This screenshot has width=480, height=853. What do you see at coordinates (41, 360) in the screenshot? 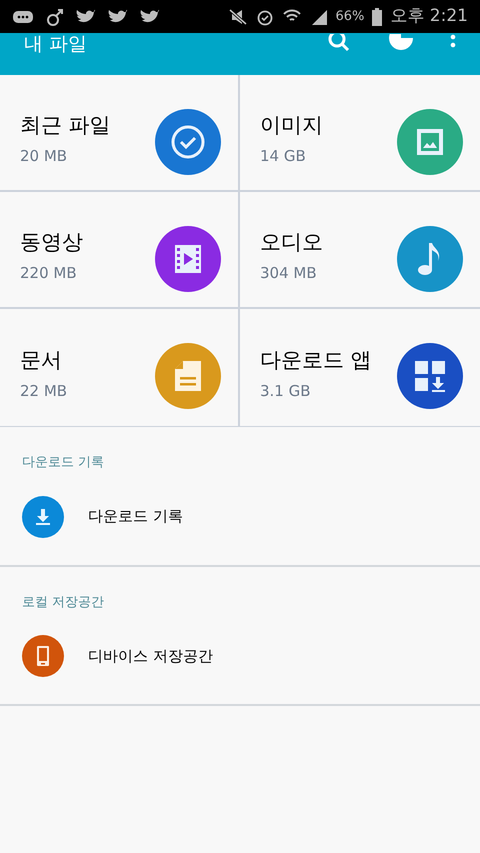
I see `category-name: 문서` at bounding box center [41, 360].